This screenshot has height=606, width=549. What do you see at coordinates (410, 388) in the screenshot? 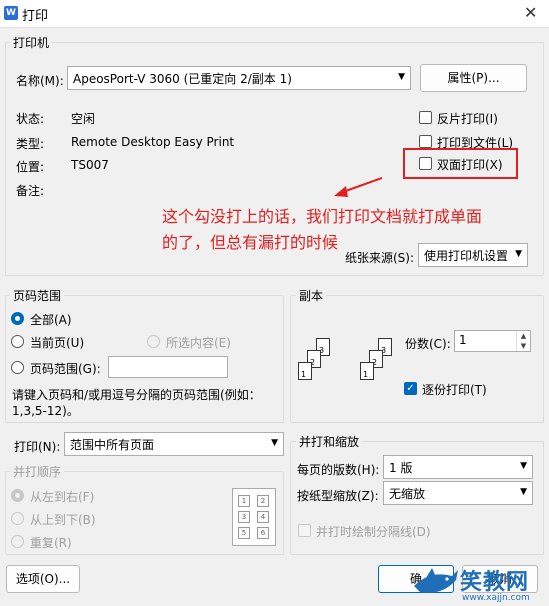
I see `collate-checkbox: ✓` at bounding box center [410, 388].